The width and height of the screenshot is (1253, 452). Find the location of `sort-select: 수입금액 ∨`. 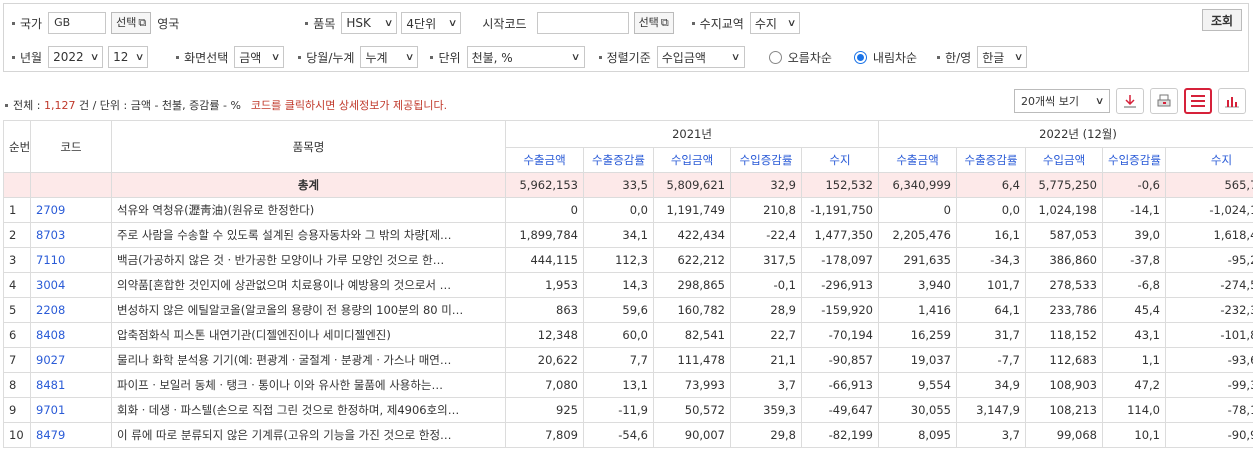

sort-select: 수입금액 ∨ is located at coordinates (700, 57).